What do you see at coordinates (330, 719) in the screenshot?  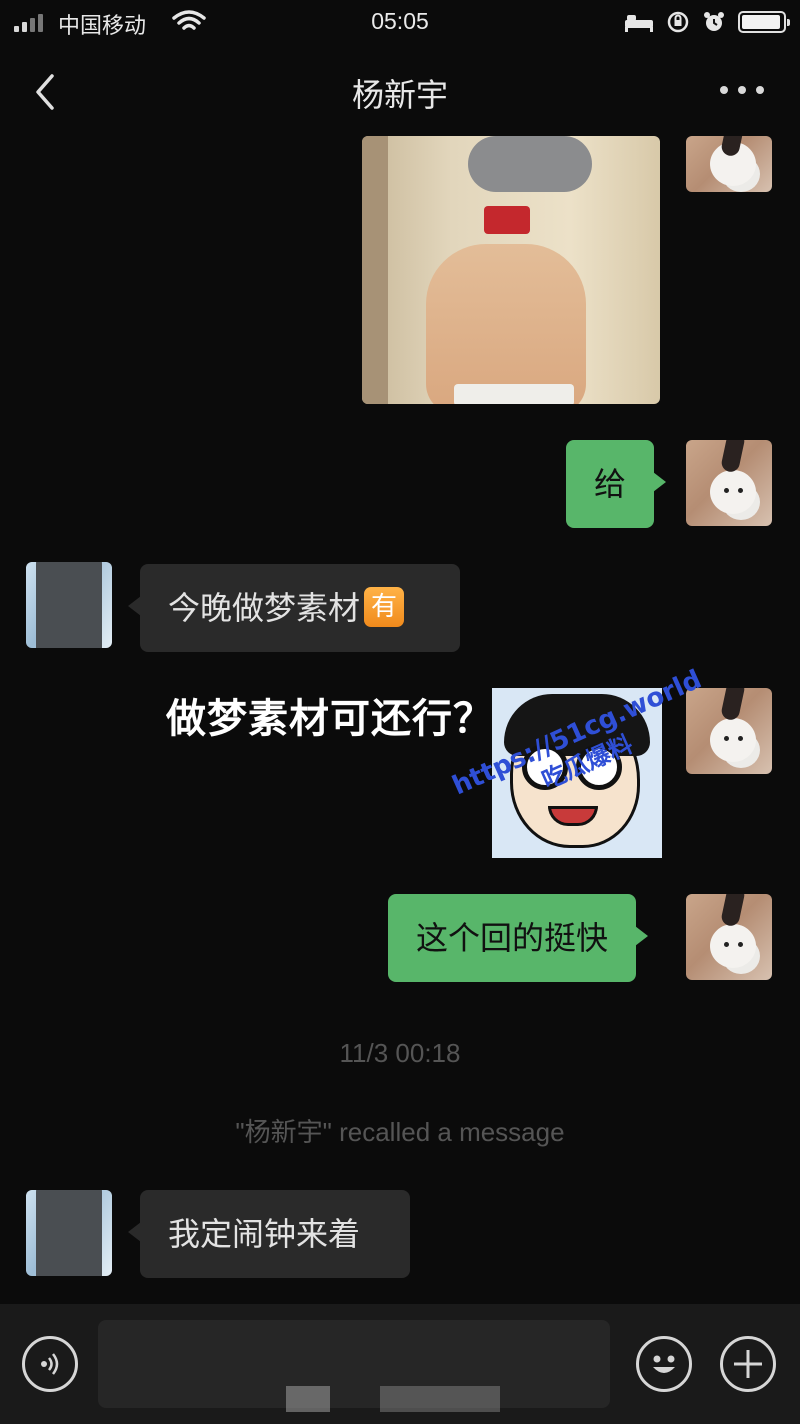 I see `sticker-caption: 做梦素材可还行？` at bounding box center [330, 719].